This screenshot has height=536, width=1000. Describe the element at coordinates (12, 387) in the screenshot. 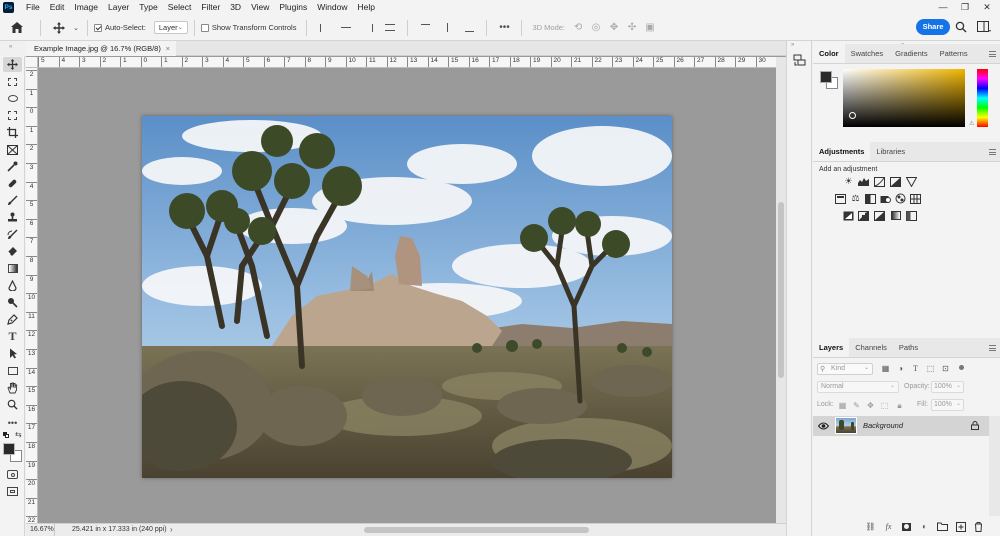

I see `hand-tool-icon` at that location.